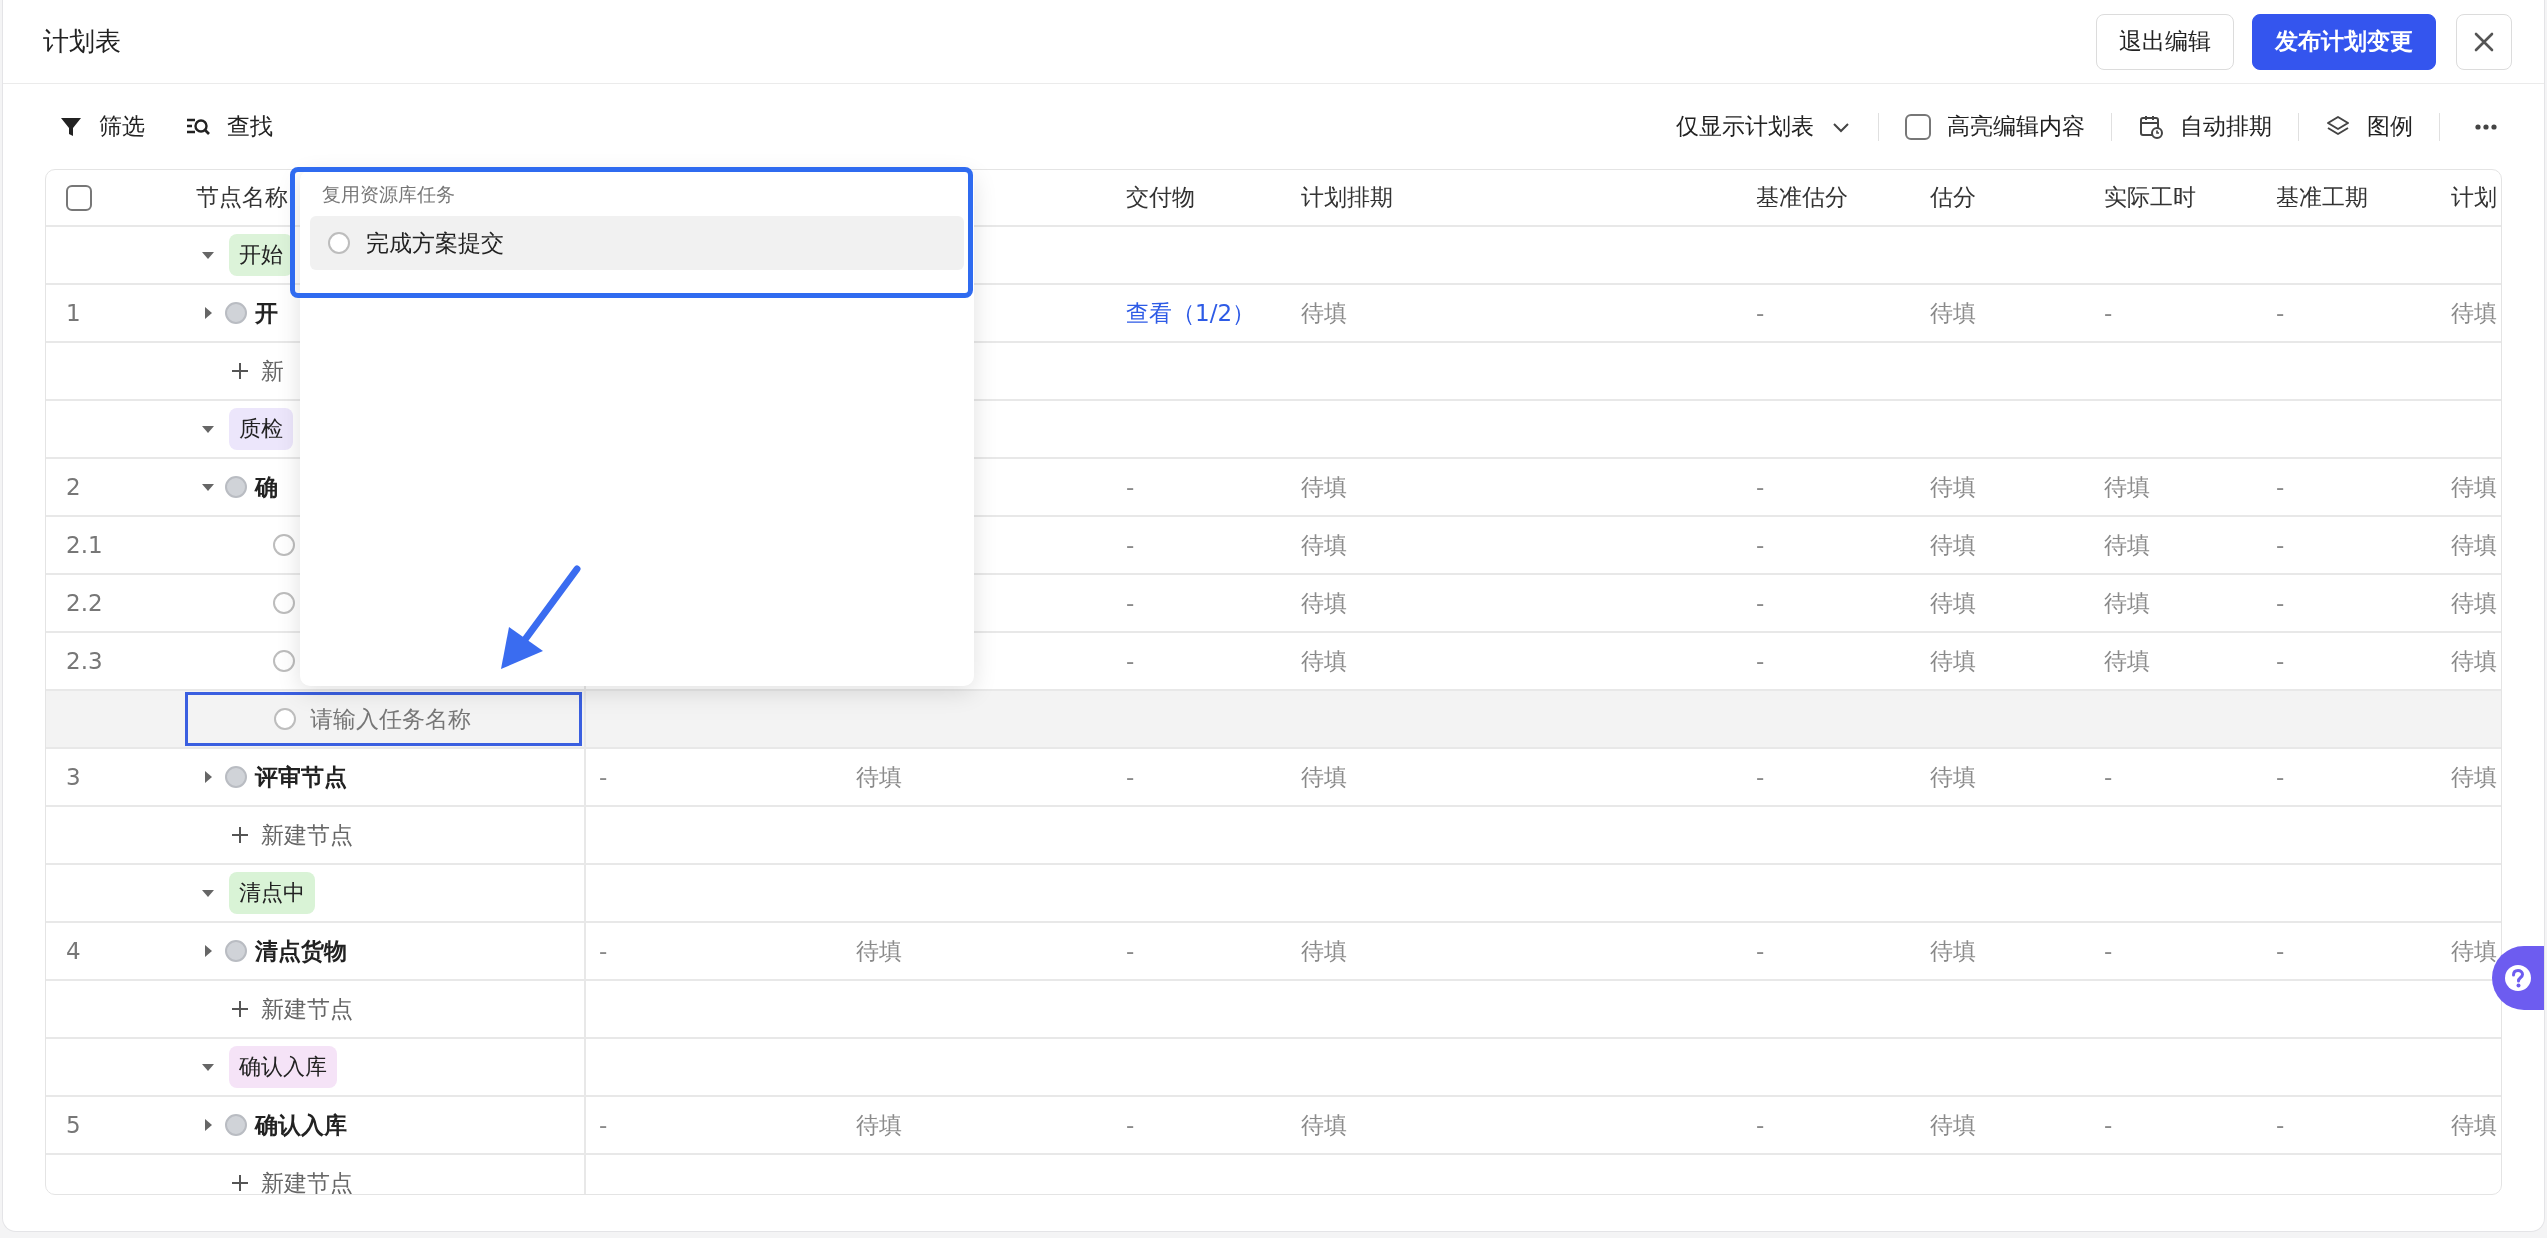 Image resolution: width=2547 pixels, height=1238 pixels. What do you see at coordinates (84, 603) in the screenshot?
I see `row-number: 2.2` at bounding box center [84, 603].